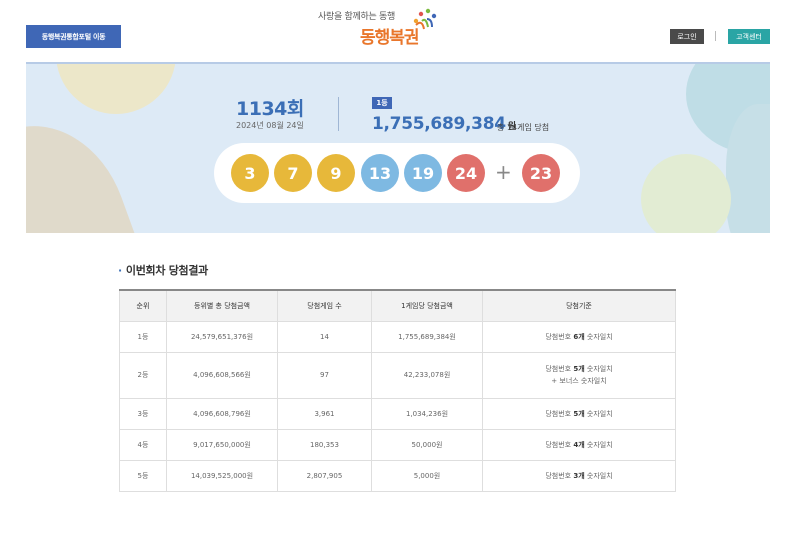 This screenshot has width=800, height=552. Describe the element at coordinates (427, 305) in the screenshot. I see `column-header: 1게임당 당첨금액` at that location.